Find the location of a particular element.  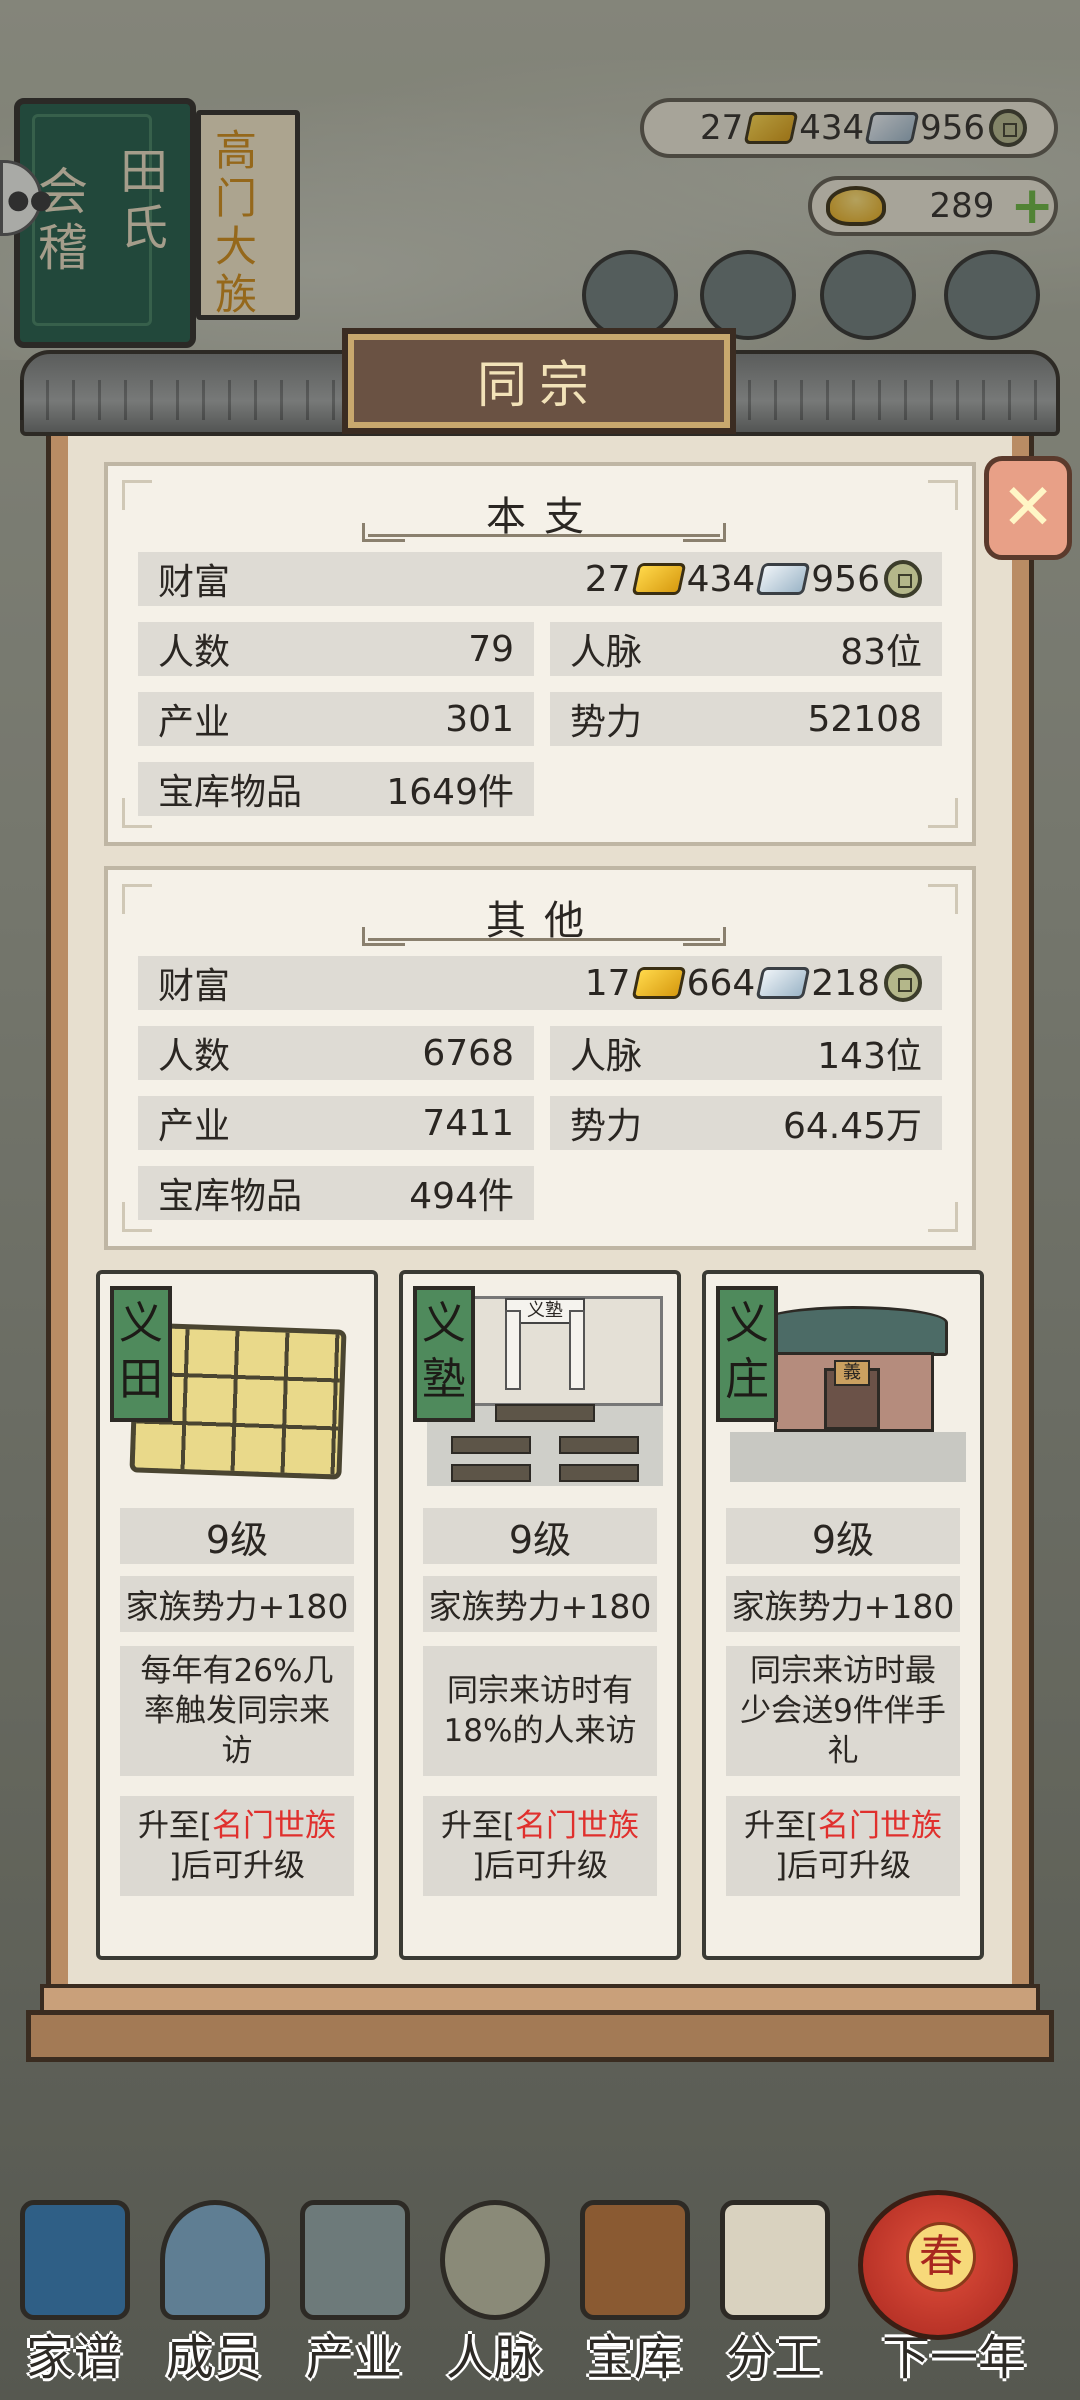

close-icon: ✕ is located at coordinates (1028, 508).